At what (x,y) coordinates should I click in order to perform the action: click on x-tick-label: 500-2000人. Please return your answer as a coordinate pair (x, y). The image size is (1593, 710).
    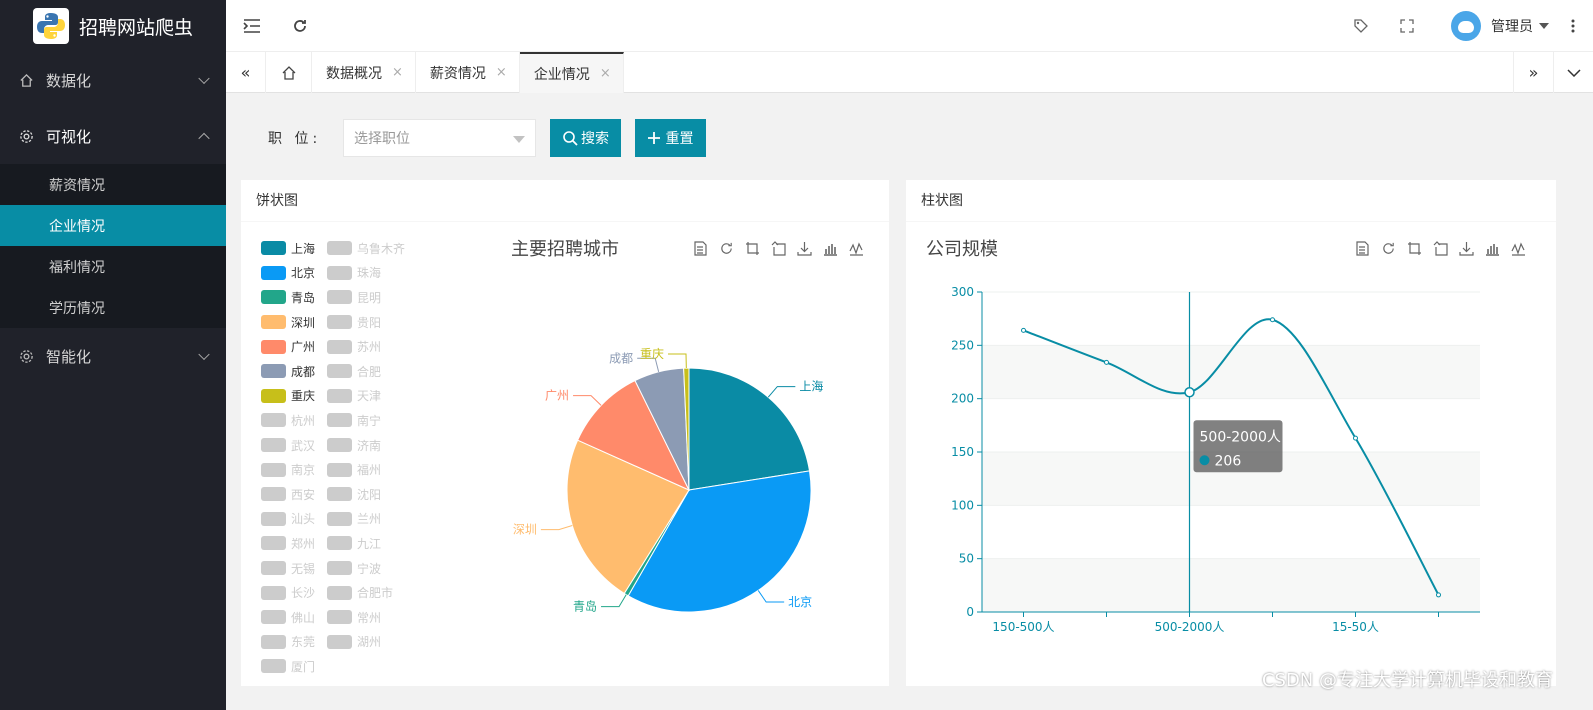
    Looking at the image, I should click on (1190, 627).